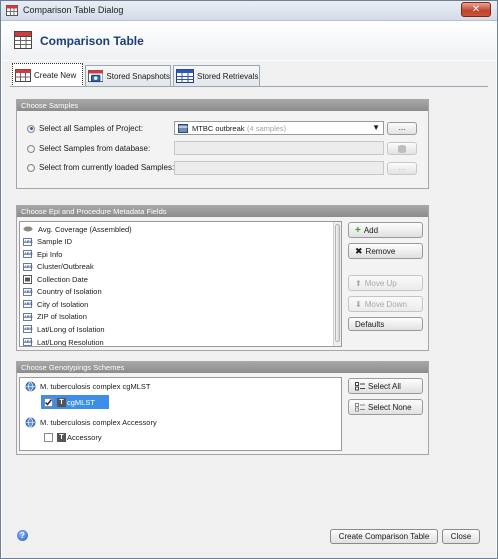 Image resolution: width=498 pixels, height=559 pixels. What do you see at coordinates (55, 279) in the screenshot?
I see `list-item: Collection Date` at bounding box center [55, 279].